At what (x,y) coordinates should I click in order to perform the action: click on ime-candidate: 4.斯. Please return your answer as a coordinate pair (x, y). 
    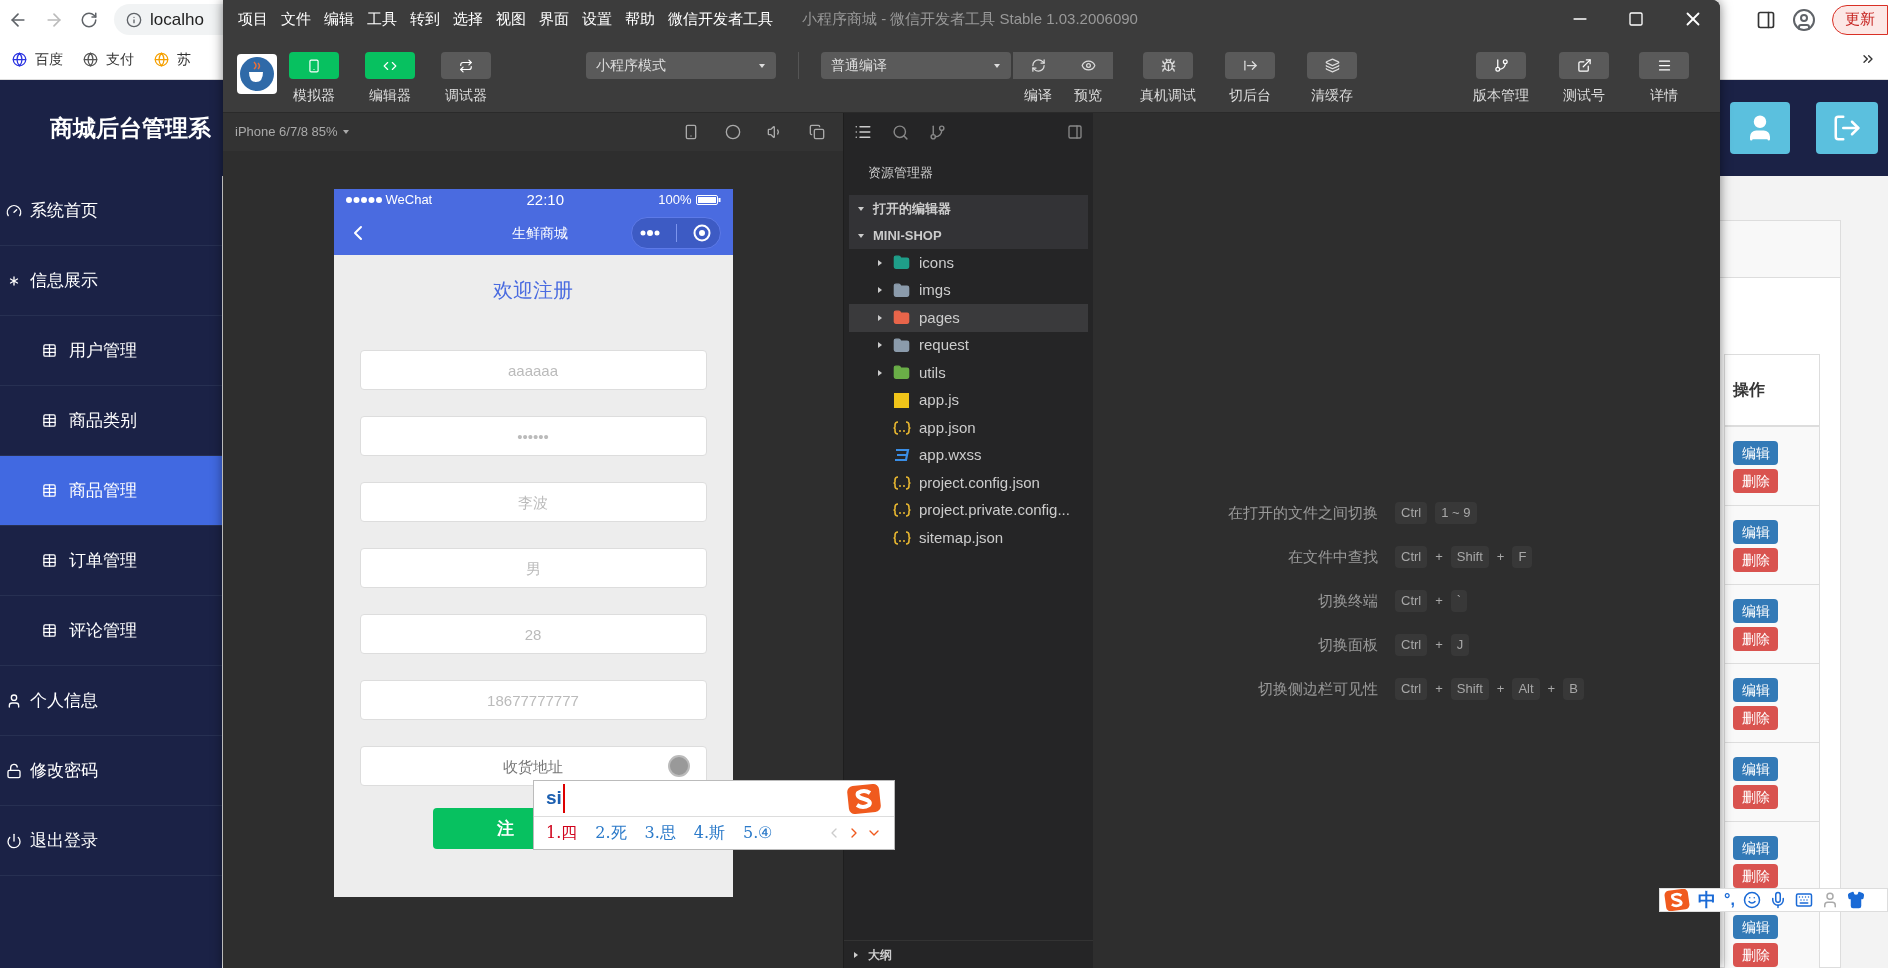
    Looking at the image, I should click on (709, 833).